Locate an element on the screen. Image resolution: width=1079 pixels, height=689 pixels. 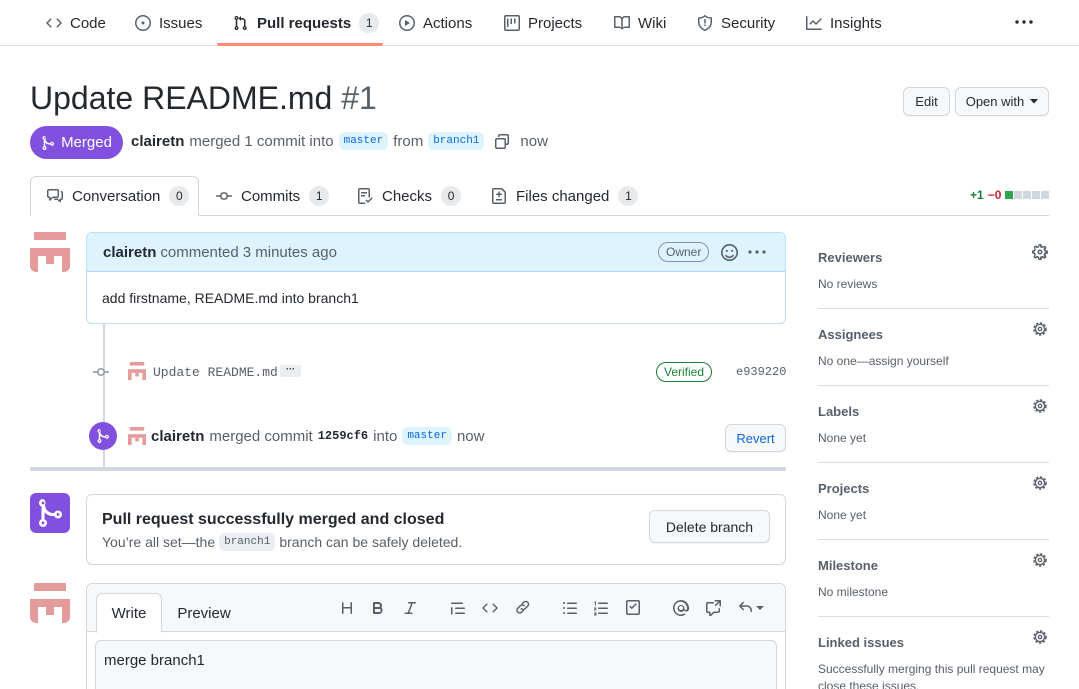
quote-icon is located at coordinates (458, 608).